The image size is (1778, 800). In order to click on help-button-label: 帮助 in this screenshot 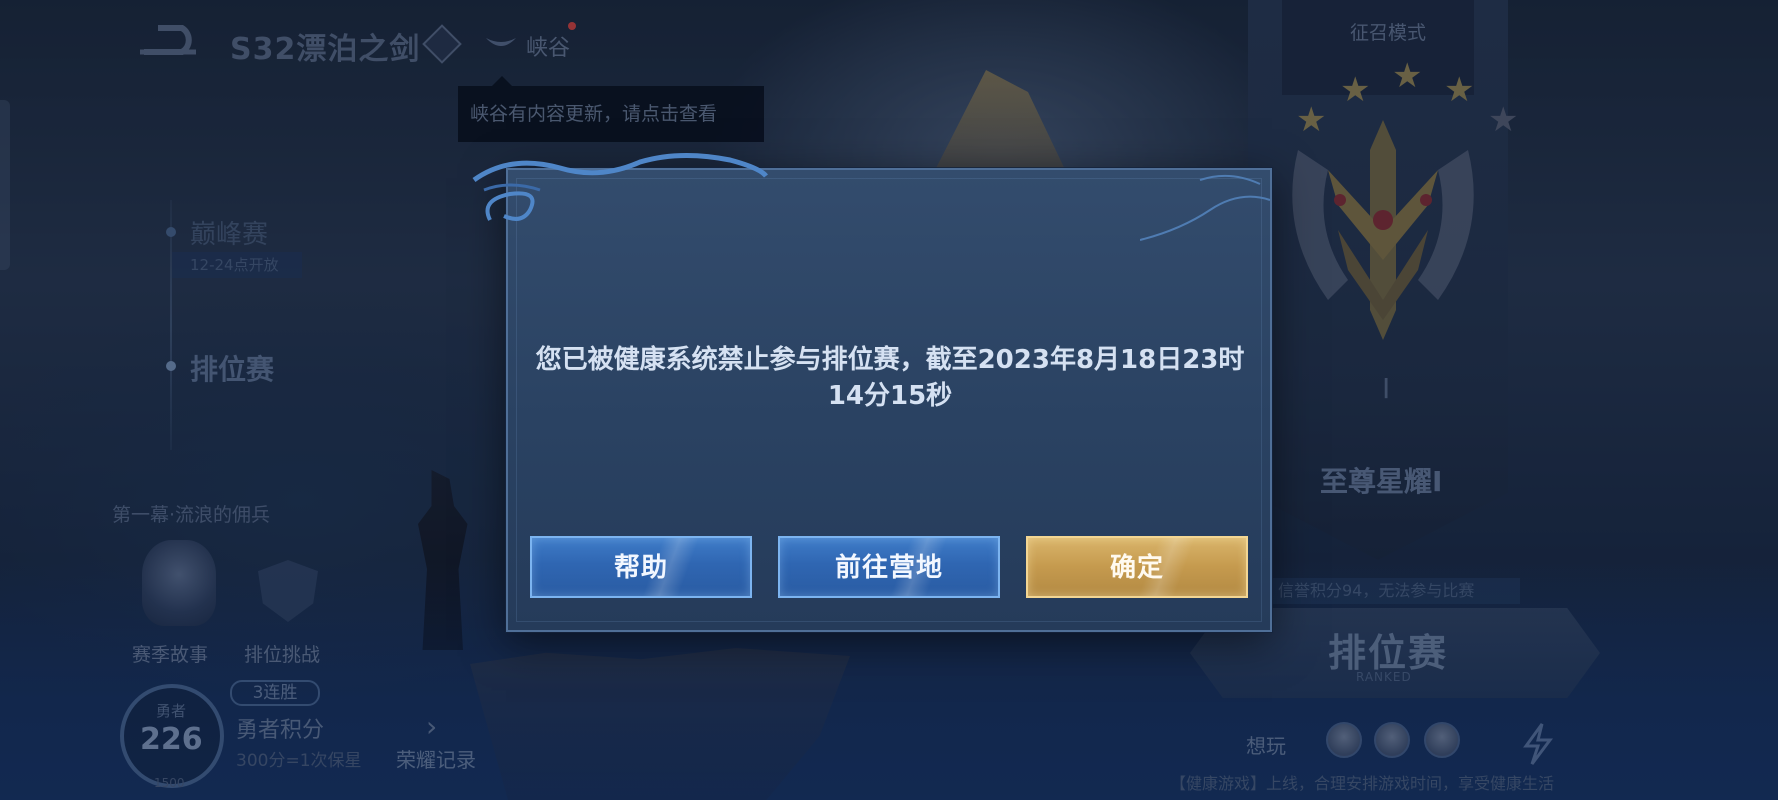, I will do `click(640, 568)`.